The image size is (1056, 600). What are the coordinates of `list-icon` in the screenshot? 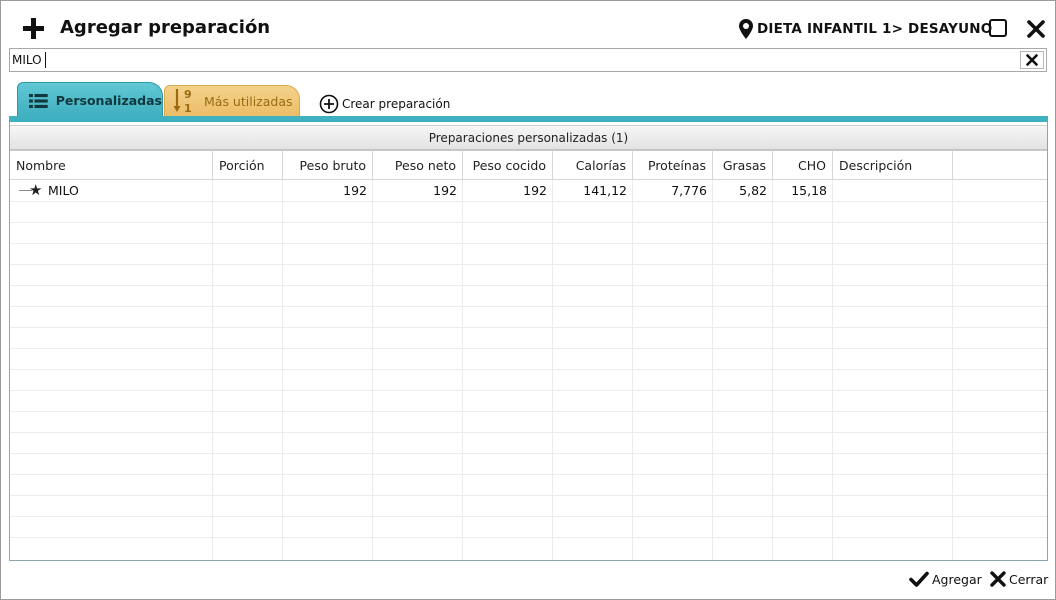 It's located at (38, 100).